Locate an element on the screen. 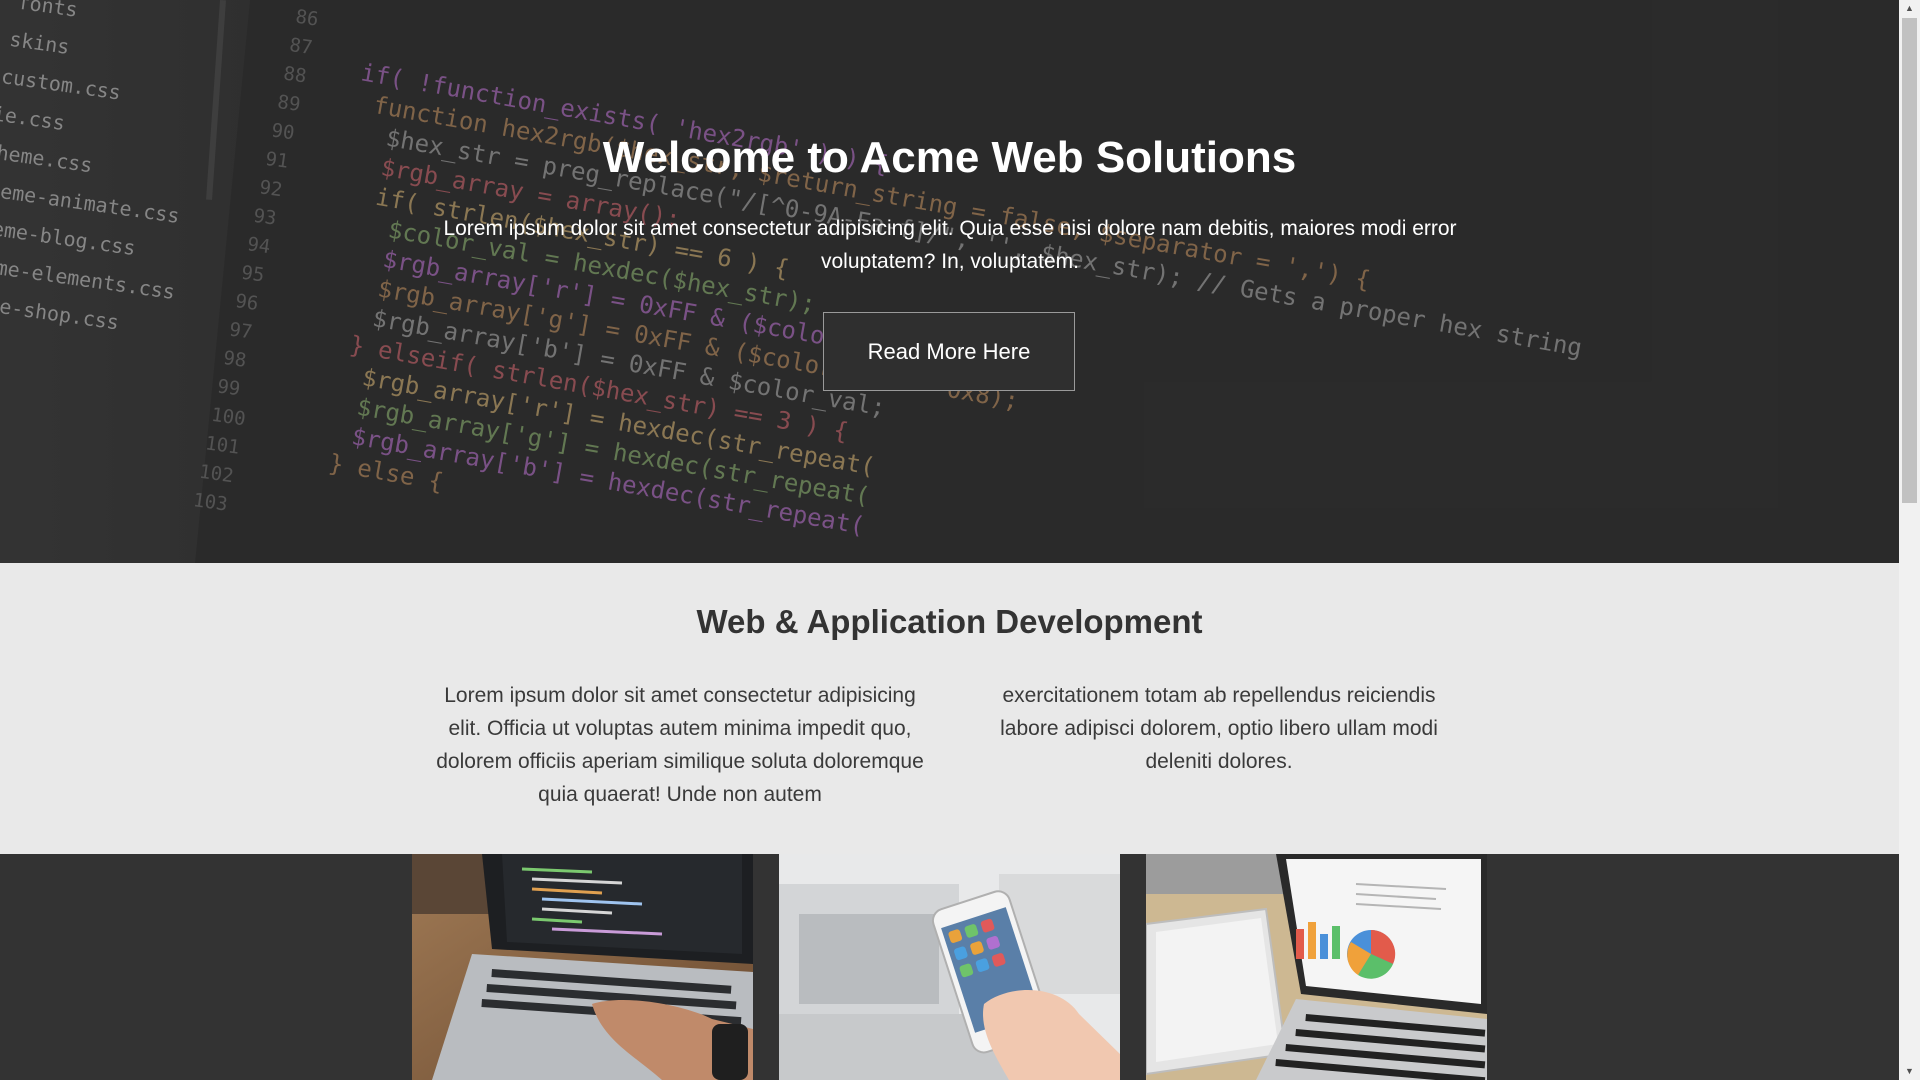 Image resolution: width=1920 pixels, height=1080 pixels. laptop-coding-photo is located at coordinates (582, 967).